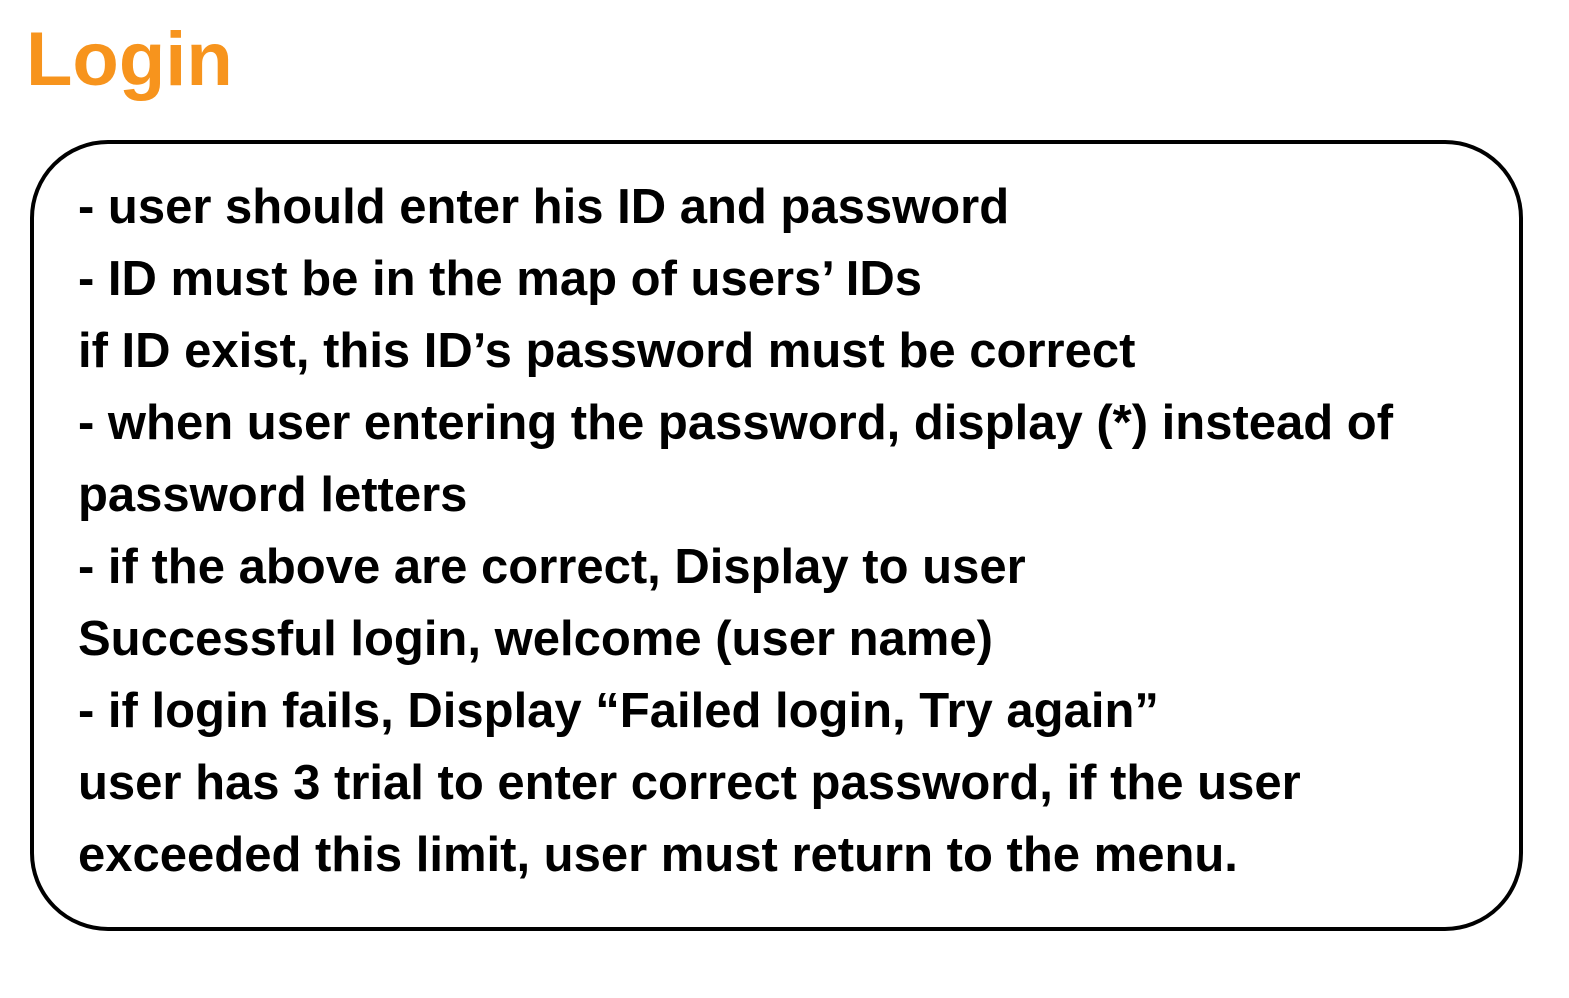 The image size is (1569, 998). Describe the element at coordinates (273, 495) in the screenshot. I see `rule-line-5: password letters` at that location.